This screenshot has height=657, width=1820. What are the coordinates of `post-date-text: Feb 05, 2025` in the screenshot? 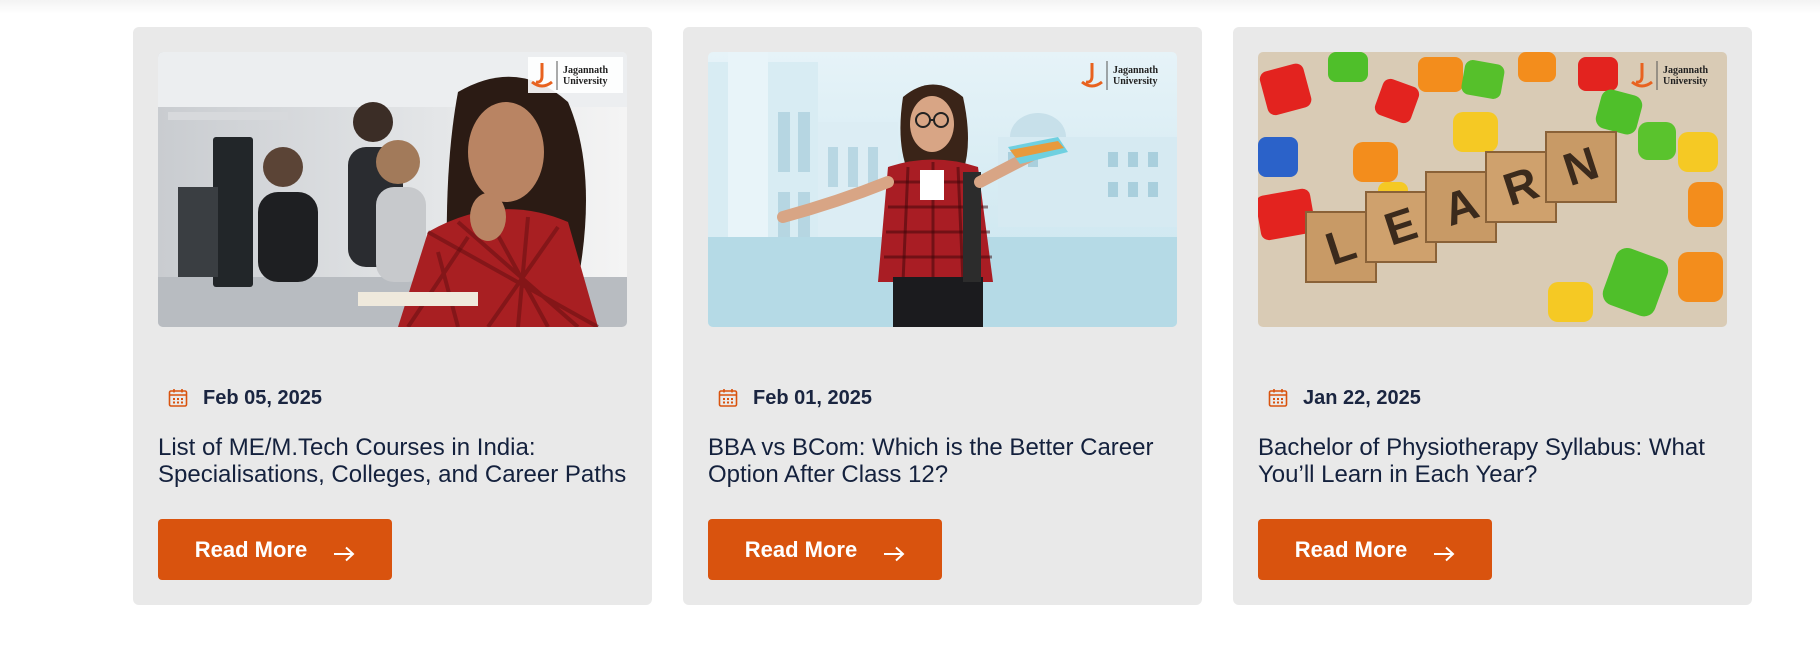 It's located at (262, 397).